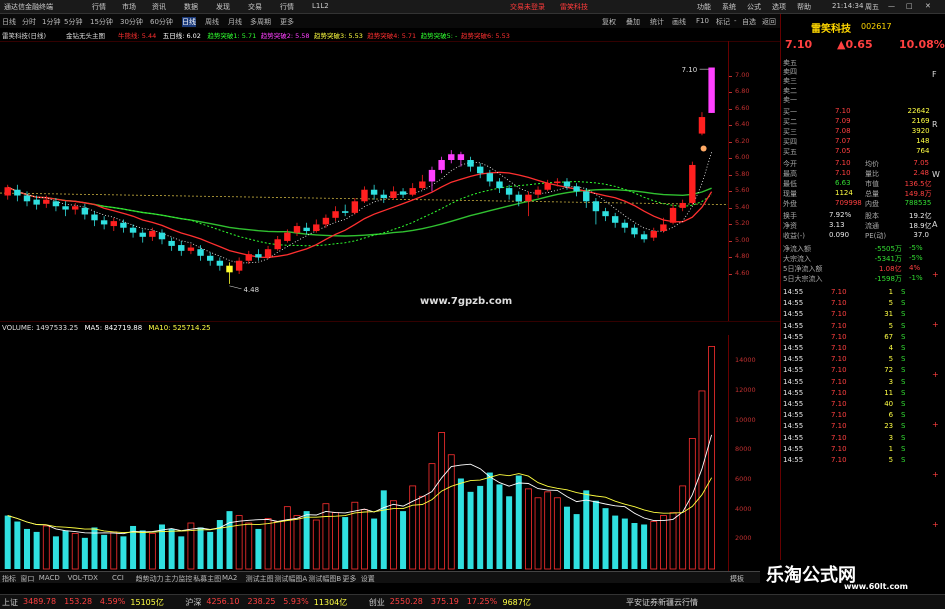 Image resolution: width=945 pixels, height=609 pixels. I want to click on menu-item: 发现, so click(223, 7).